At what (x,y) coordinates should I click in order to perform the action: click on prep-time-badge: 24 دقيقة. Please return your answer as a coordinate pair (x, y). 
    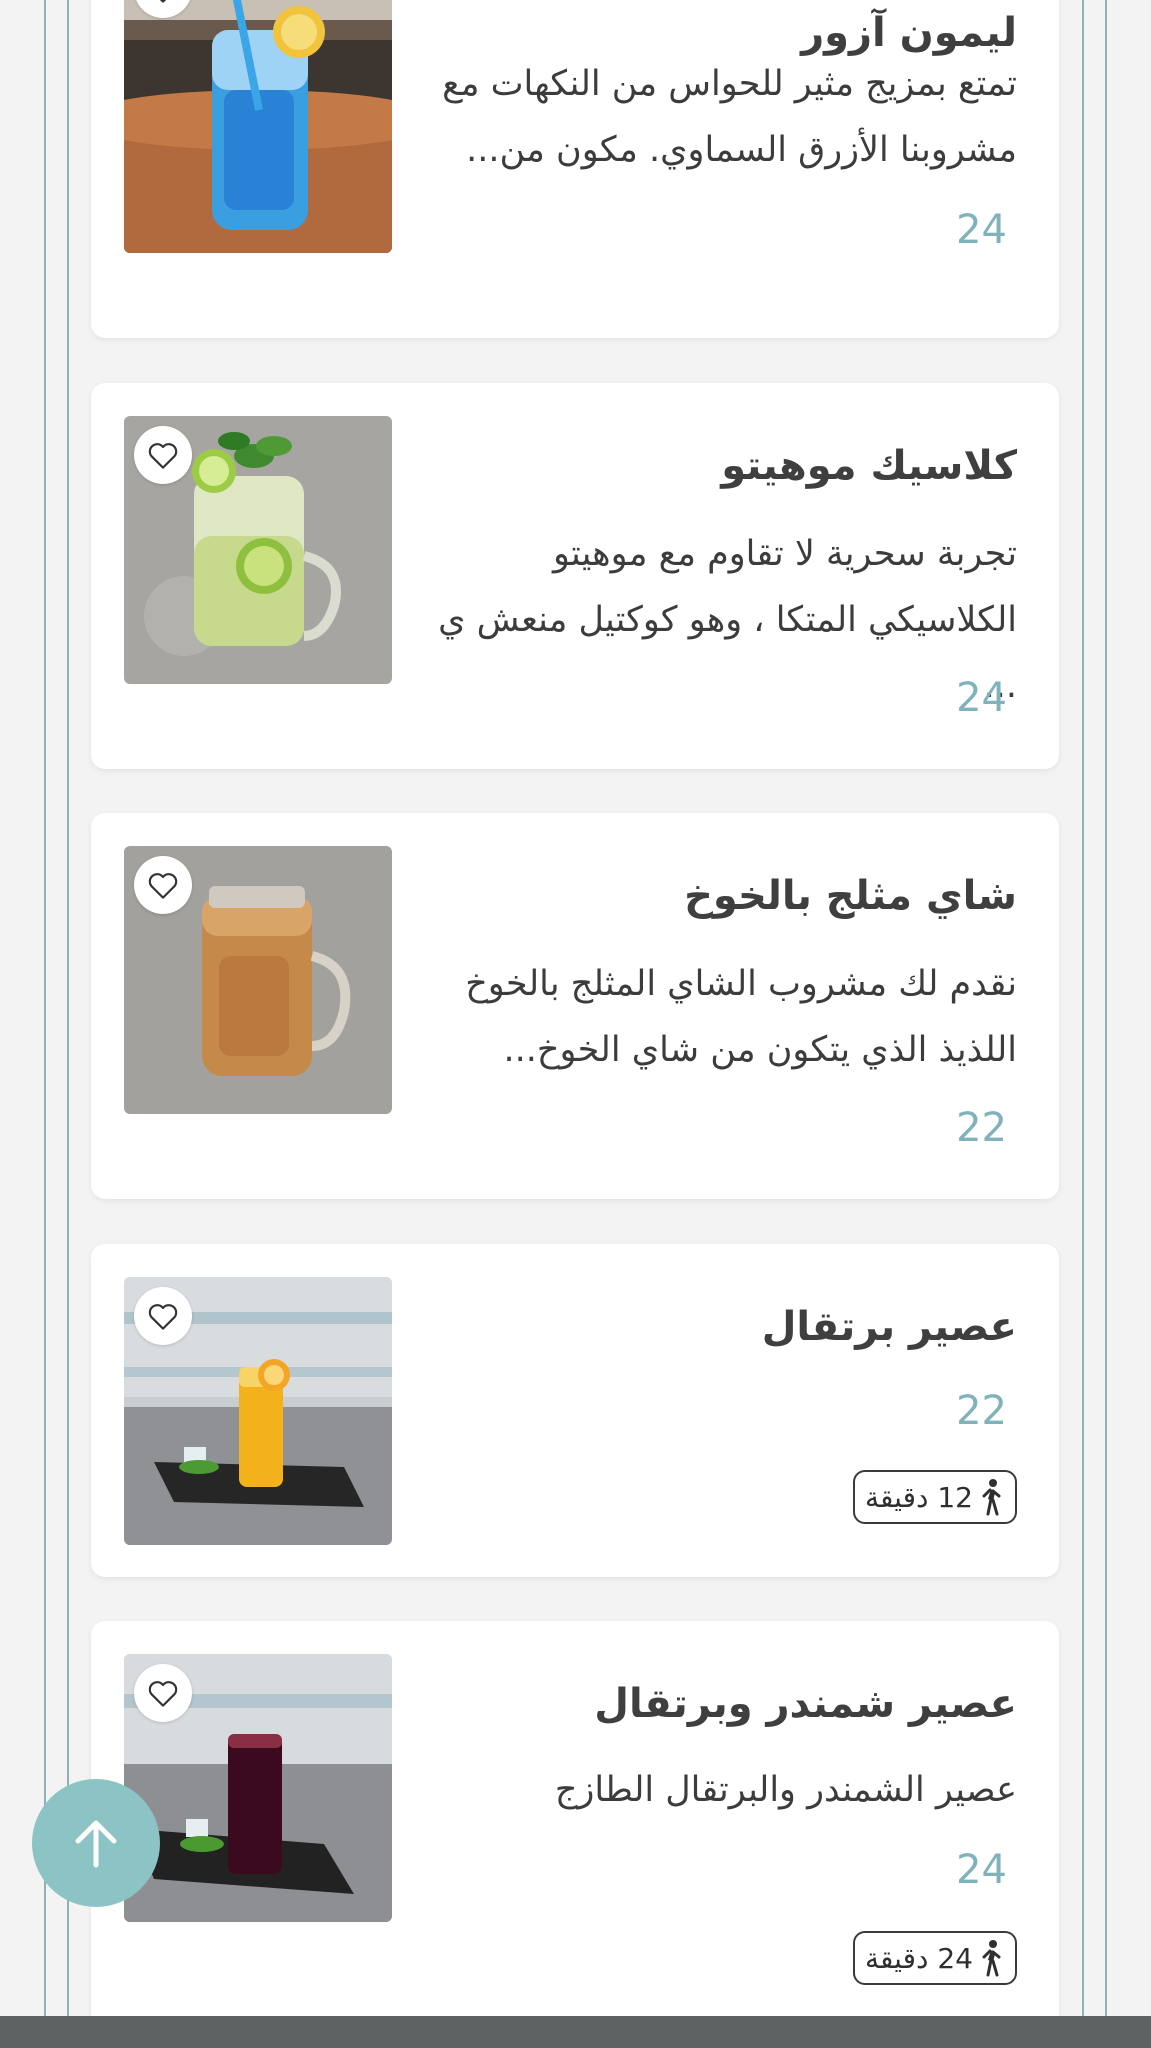
    Looking at the image, I should click on (934, 1958).